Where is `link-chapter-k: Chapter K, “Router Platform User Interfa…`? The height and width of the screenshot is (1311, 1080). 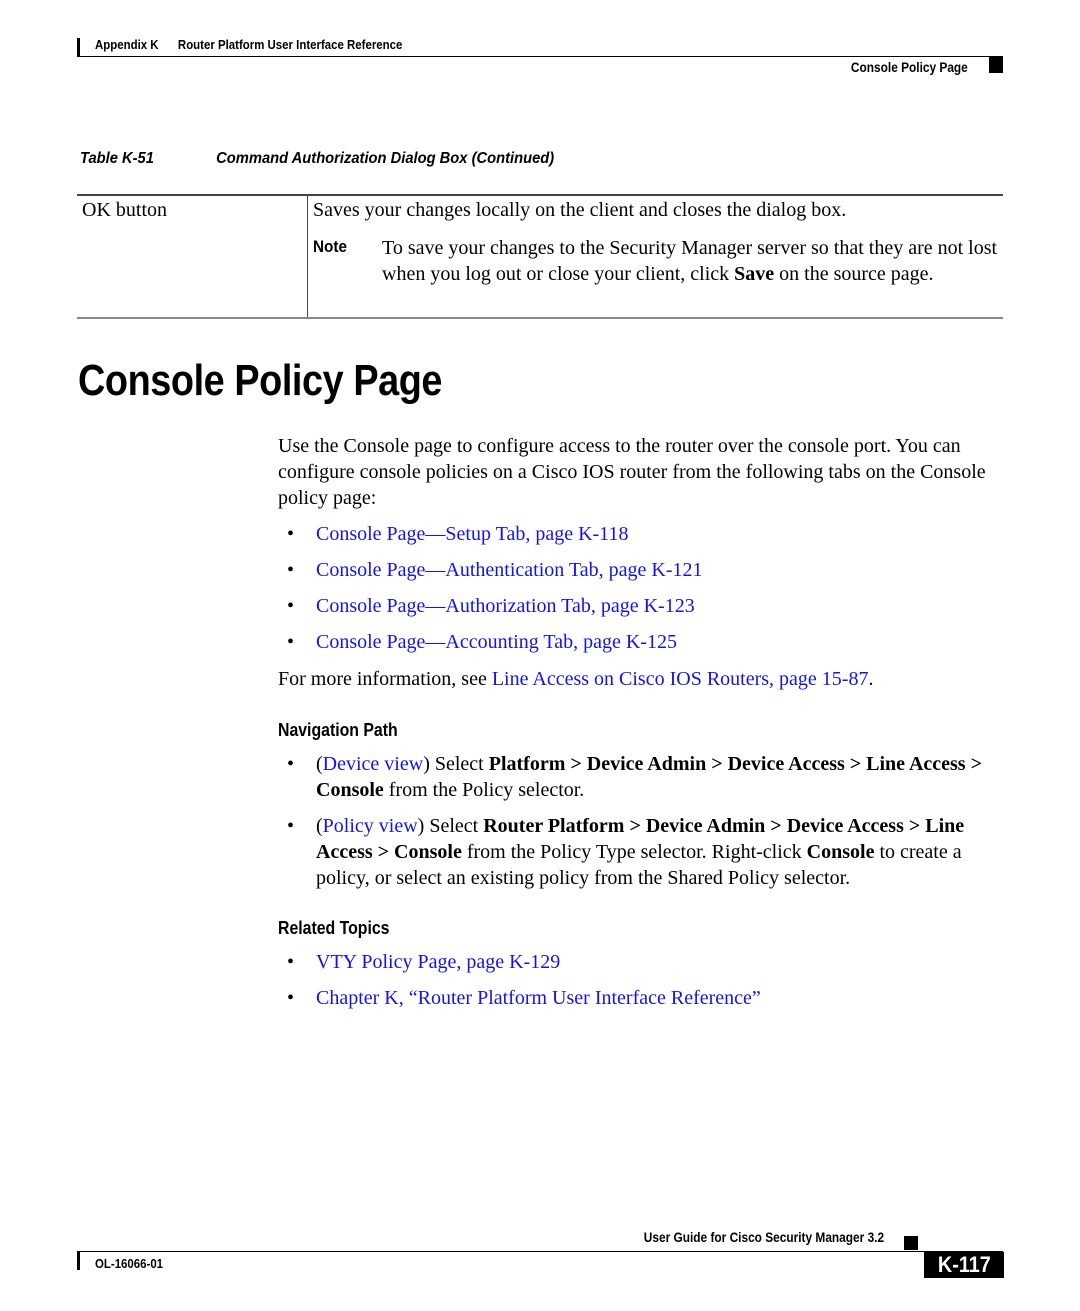
link-chapter-k: Chapter K, “Router Platform User Interfa… is located at coordinates (538, 998).